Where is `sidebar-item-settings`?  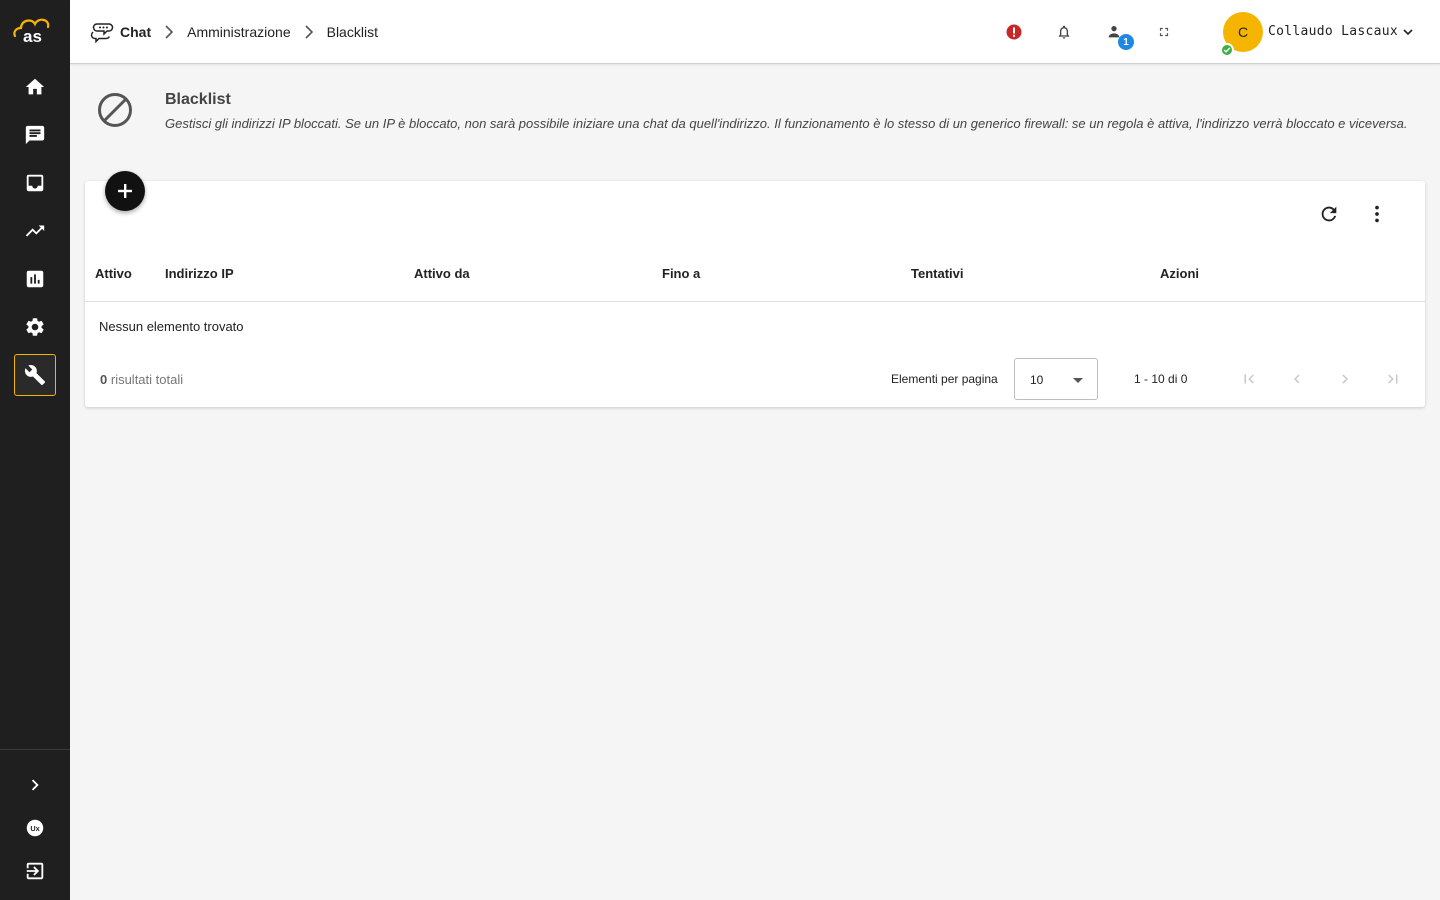 sidebar-item-settings is located at coordinates (35, 327).